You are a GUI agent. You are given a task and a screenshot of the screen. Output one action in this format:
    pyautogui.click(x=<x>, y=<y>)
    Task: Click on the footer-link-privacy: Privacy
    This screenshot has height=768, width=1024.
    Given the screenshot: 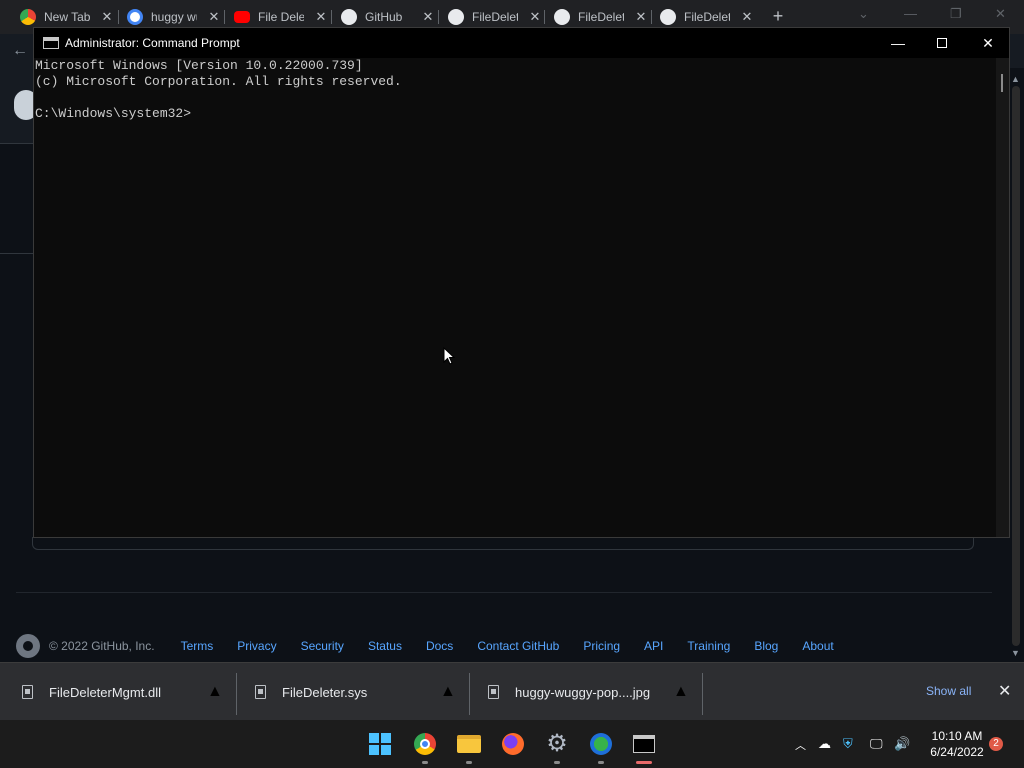 What is the action you would take?
    pyautogui.click(x=256, y=646)
    